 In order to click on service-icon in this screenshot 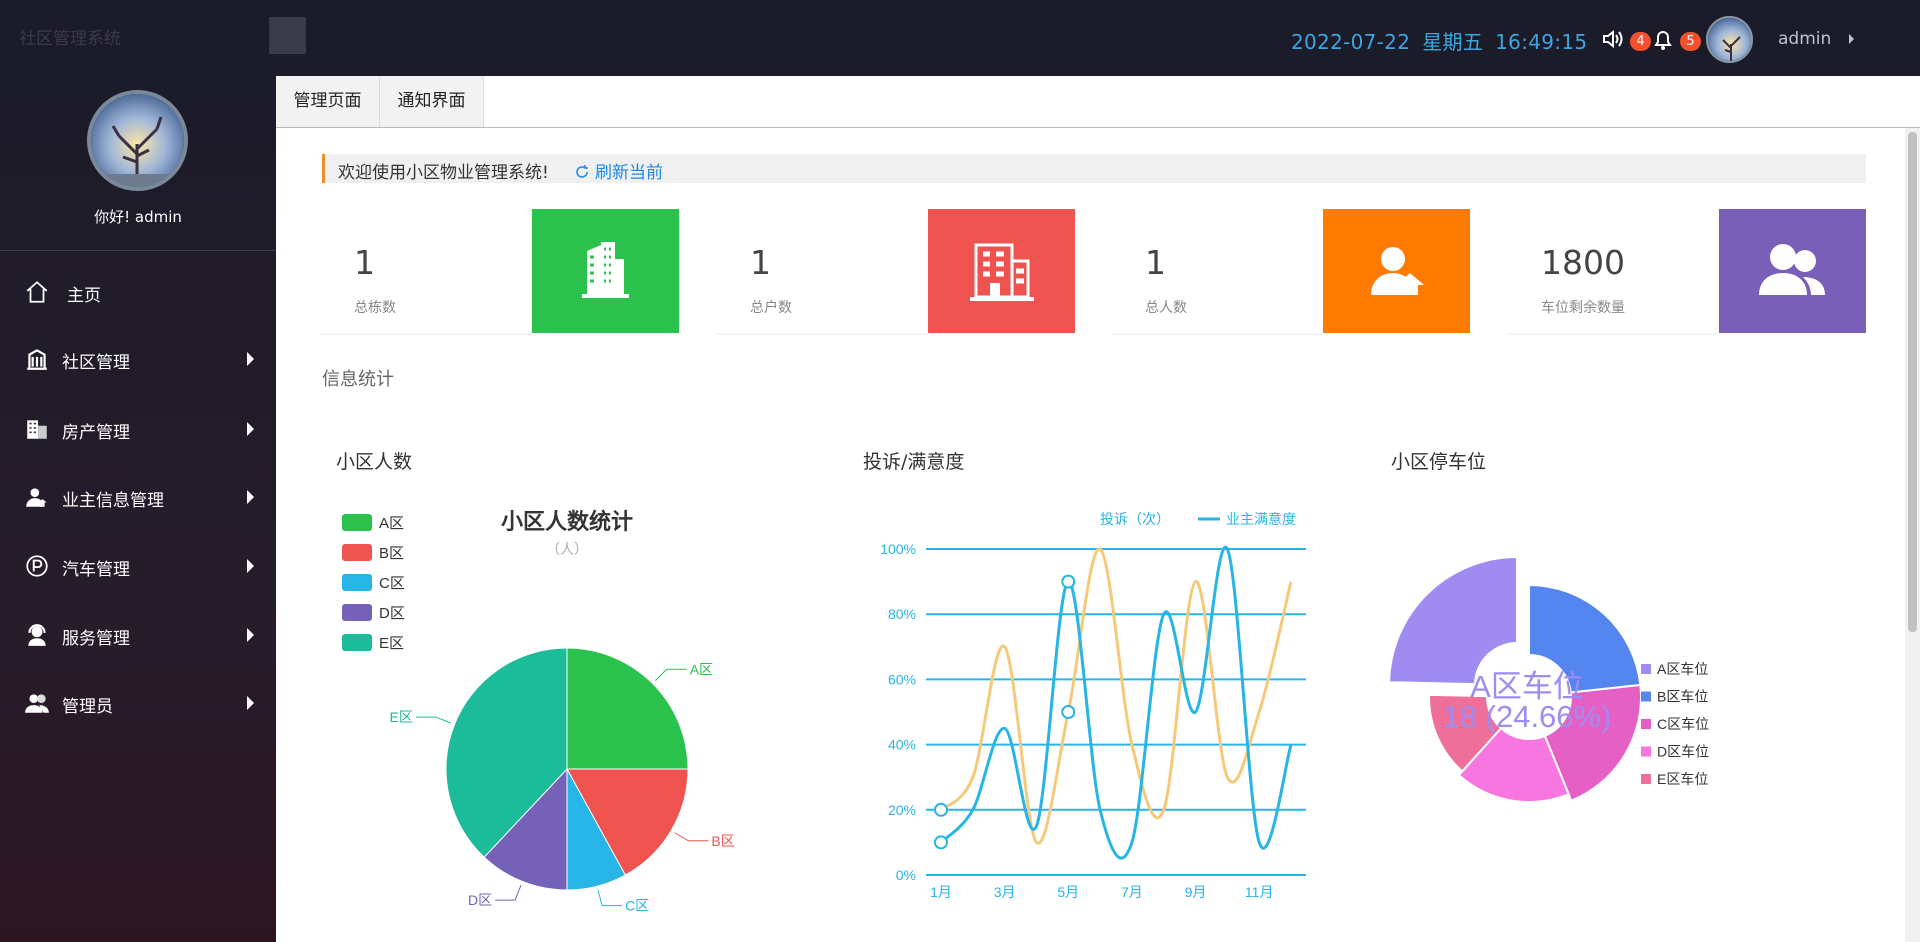, I will do `click(37, 635)`.